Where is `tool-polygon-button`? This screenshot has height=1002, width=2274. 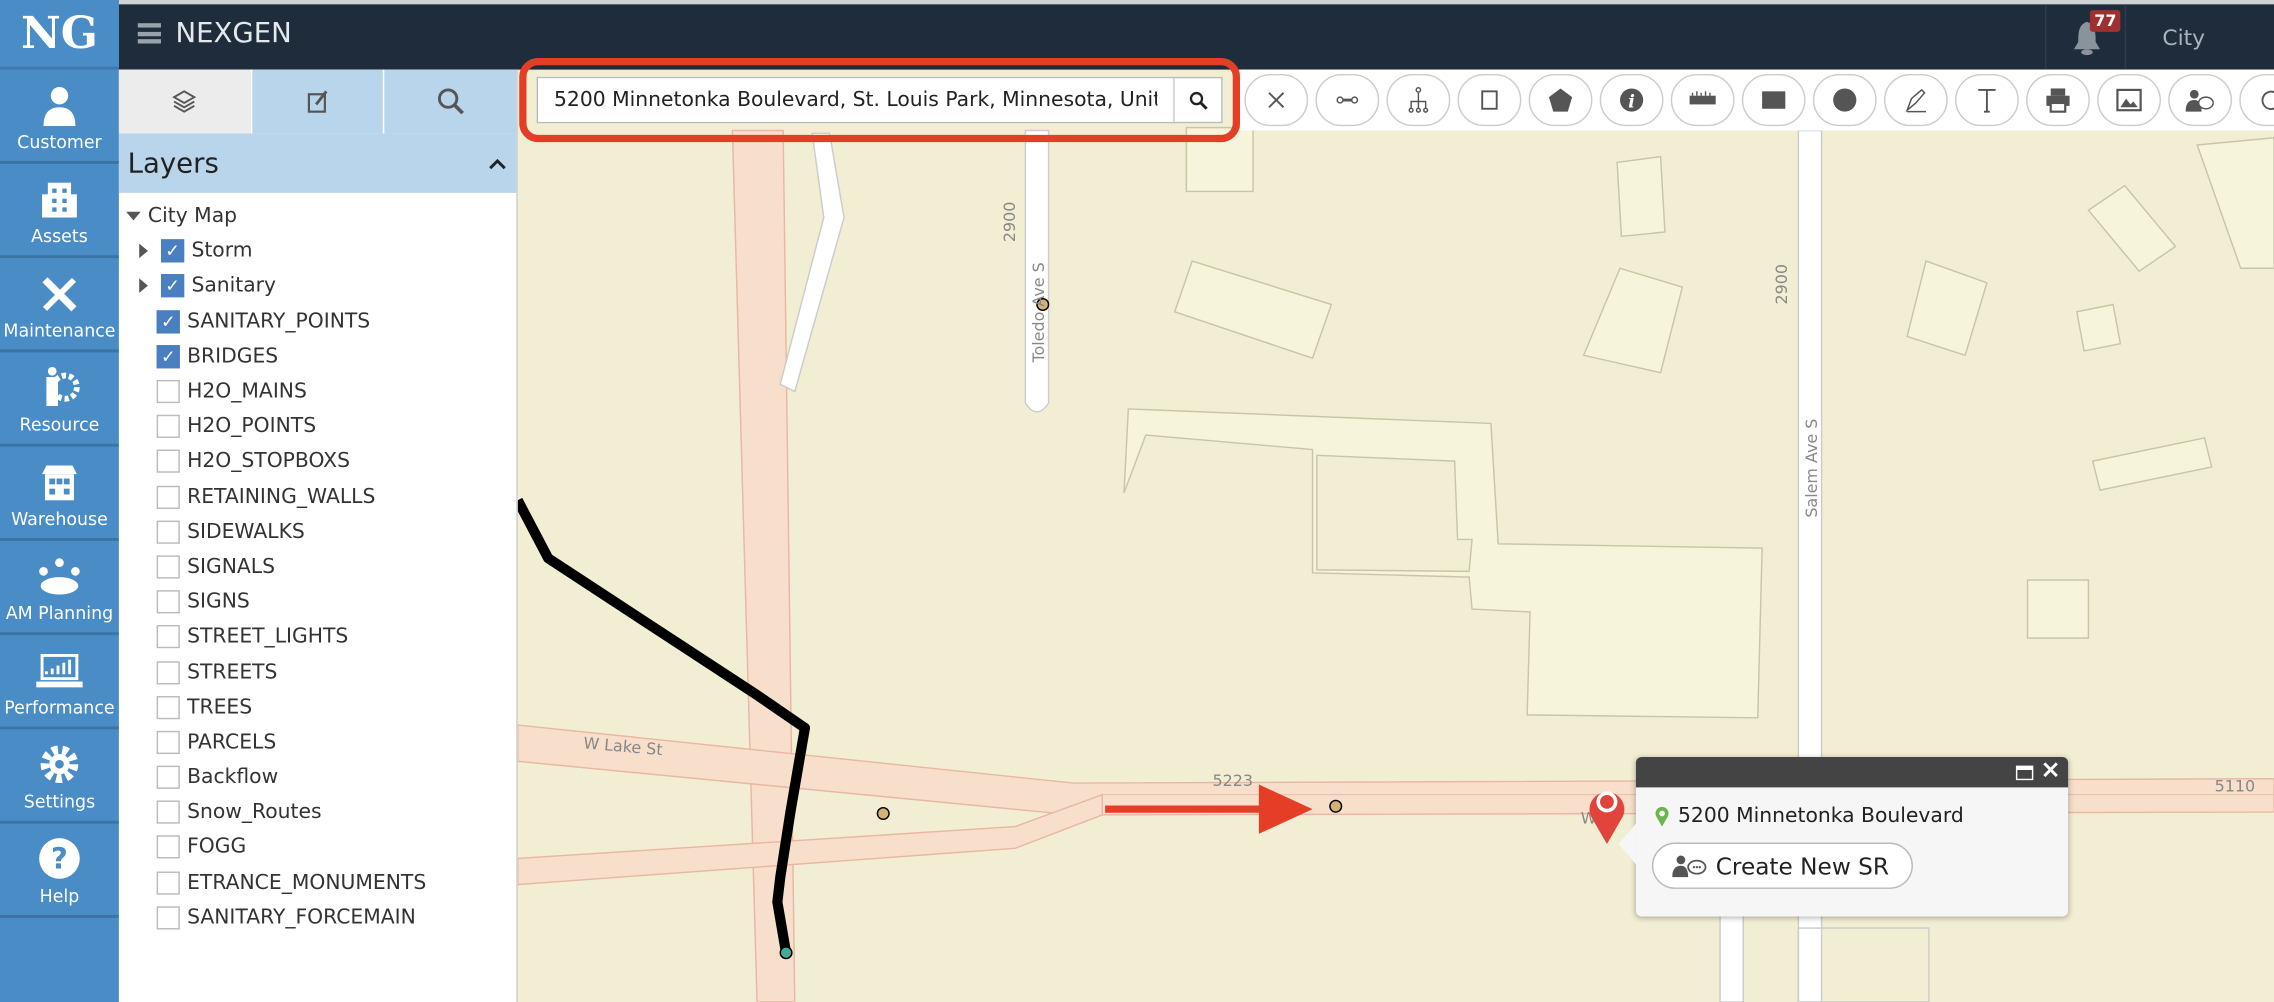
tool-polygon-button is located at coordinates (1560, 100).